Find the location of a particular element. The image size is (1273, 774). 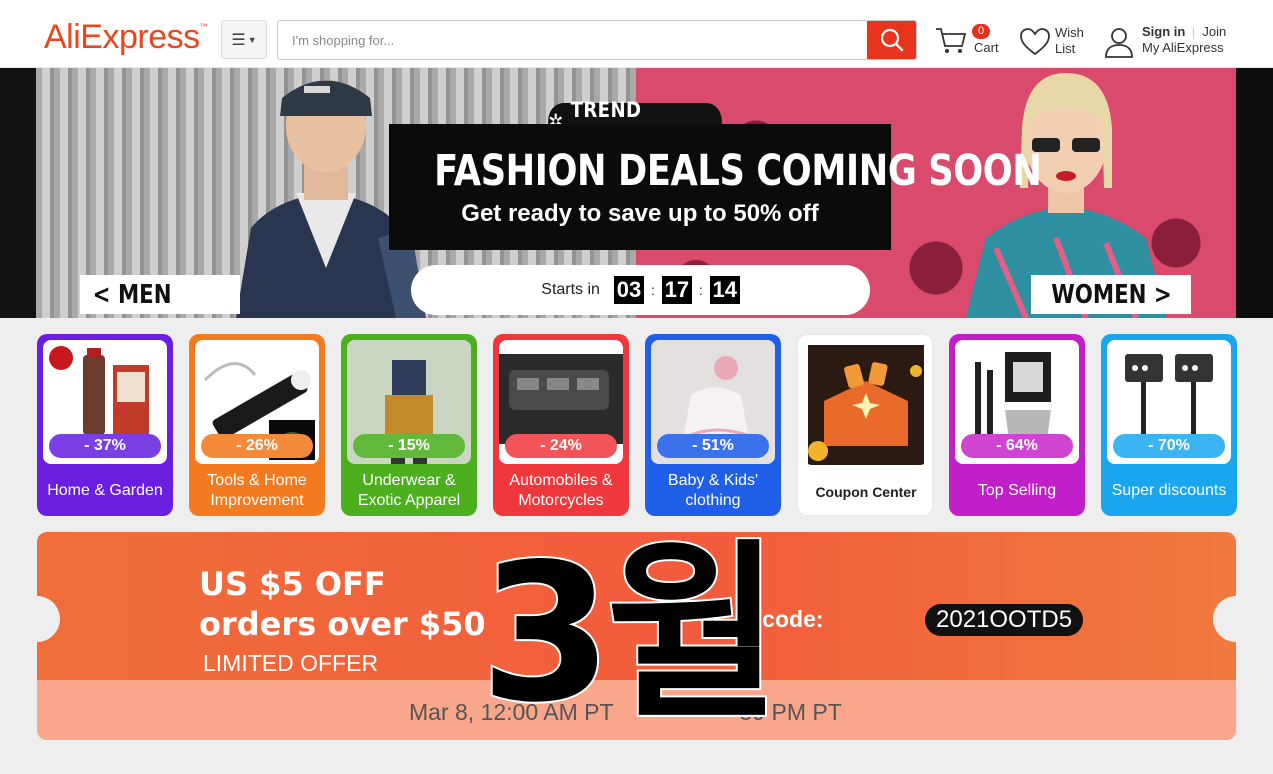

search-button is located at coordinates (891, 40).